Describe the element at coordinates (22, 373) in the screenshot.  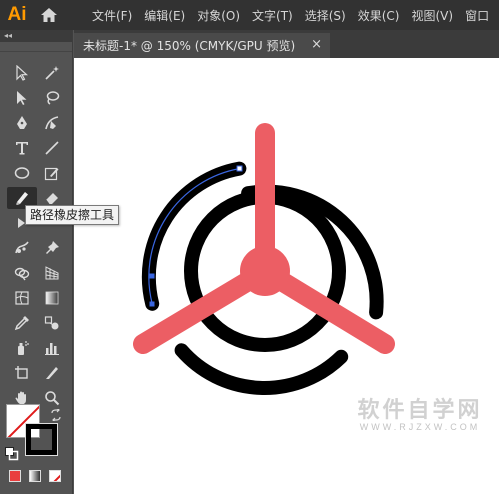
I see `artboard-tool-icon` at that location.